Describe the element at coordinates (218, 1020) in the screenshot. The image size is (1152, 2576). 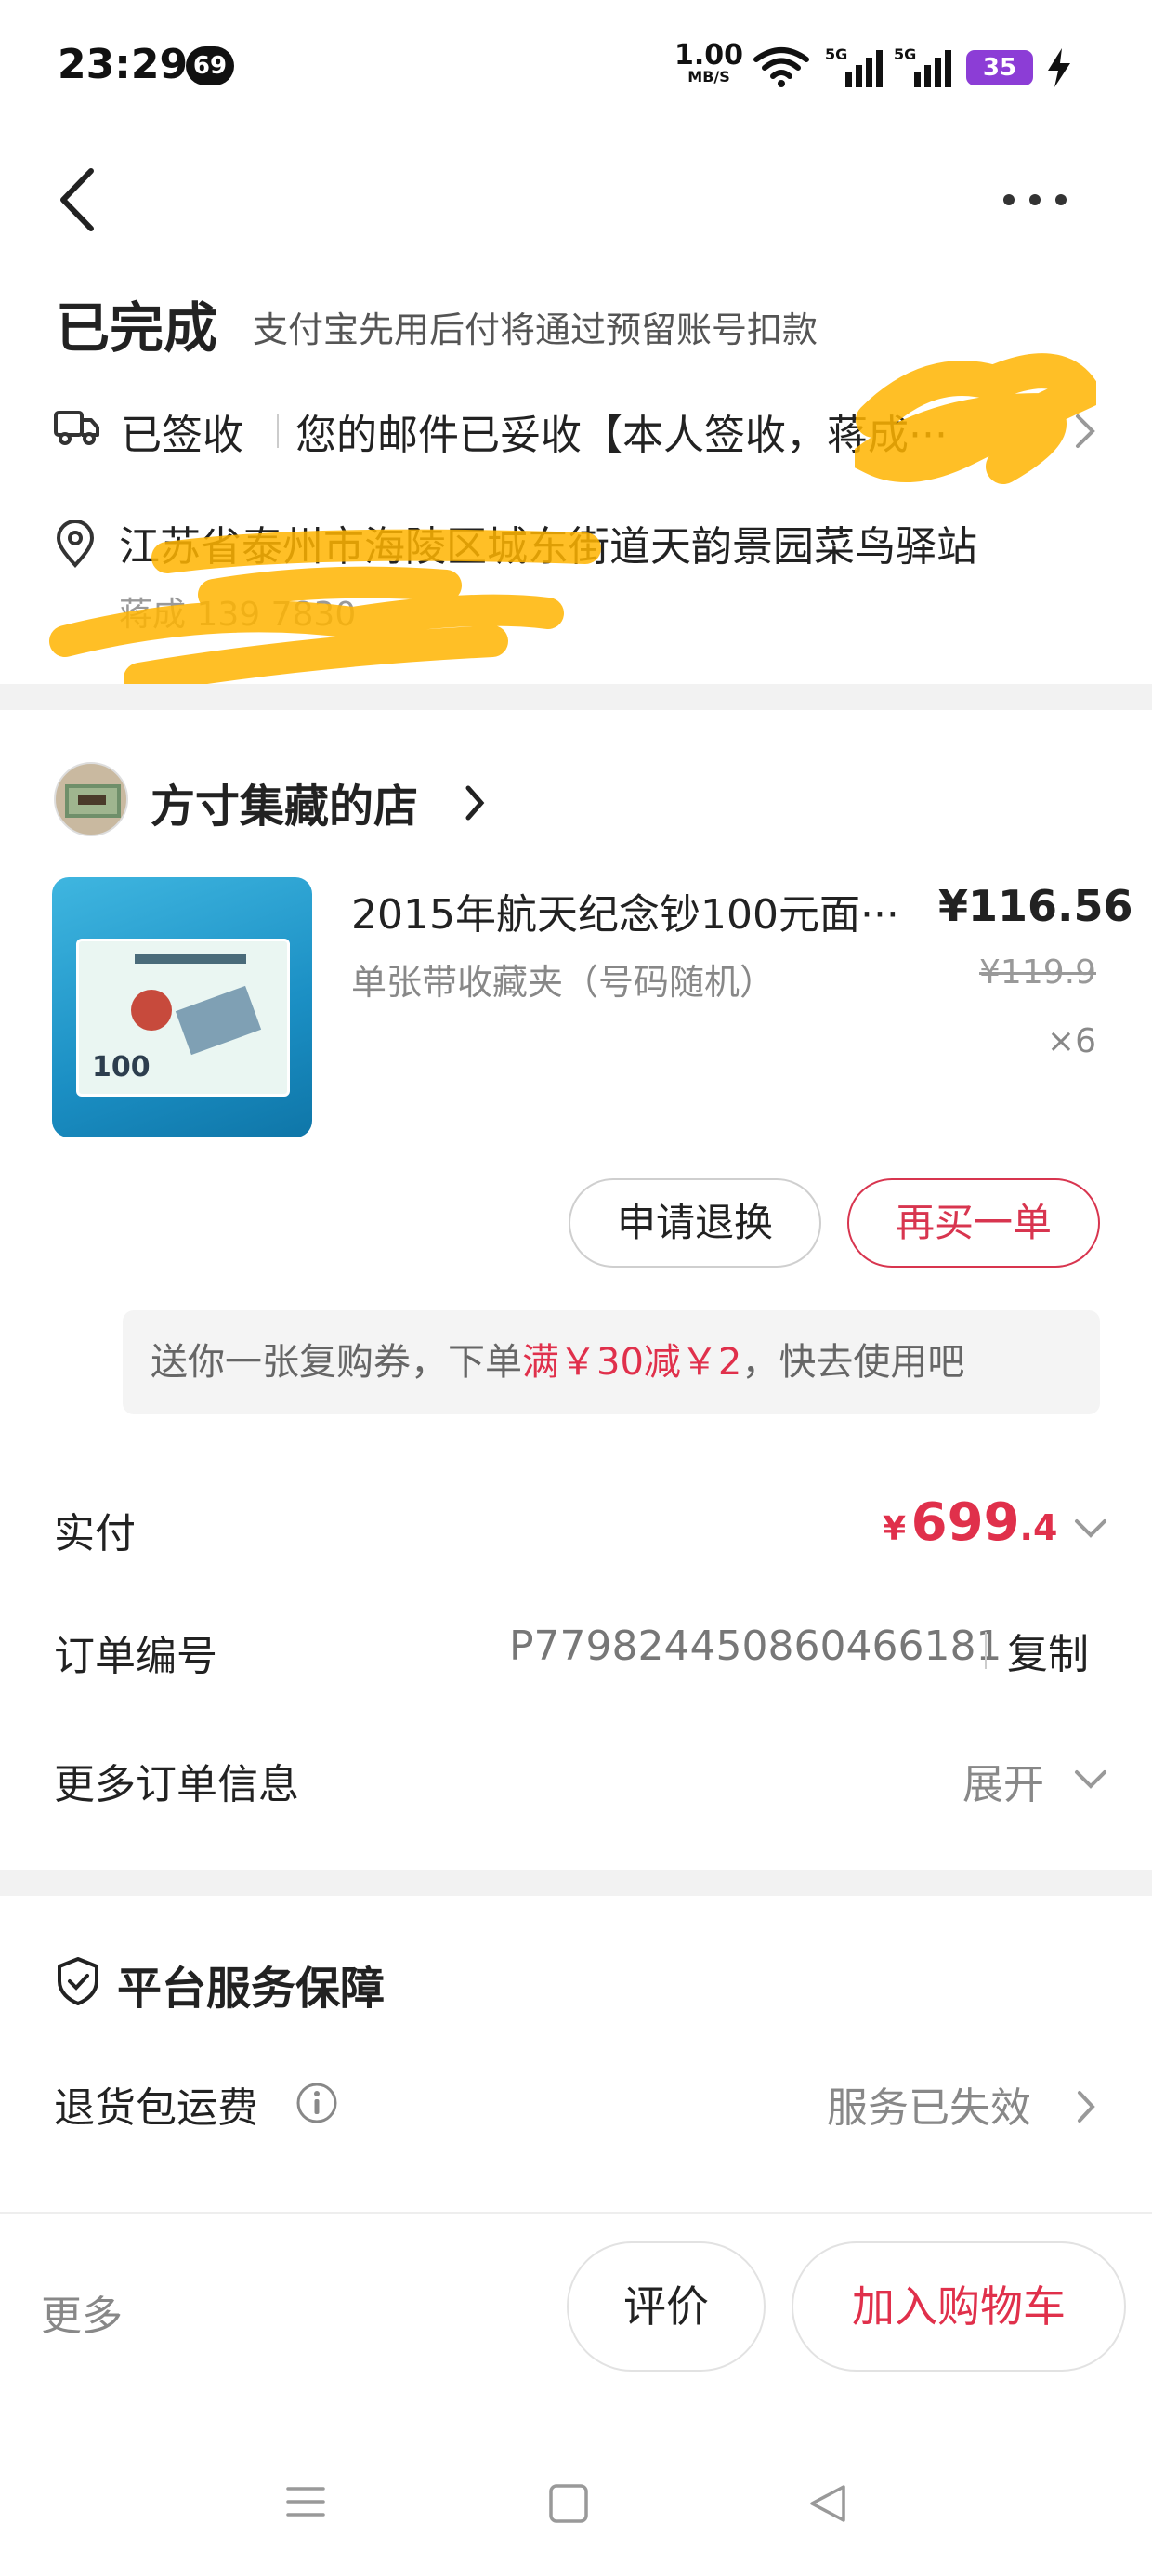
I see `banknote-spacecraft` at that location.